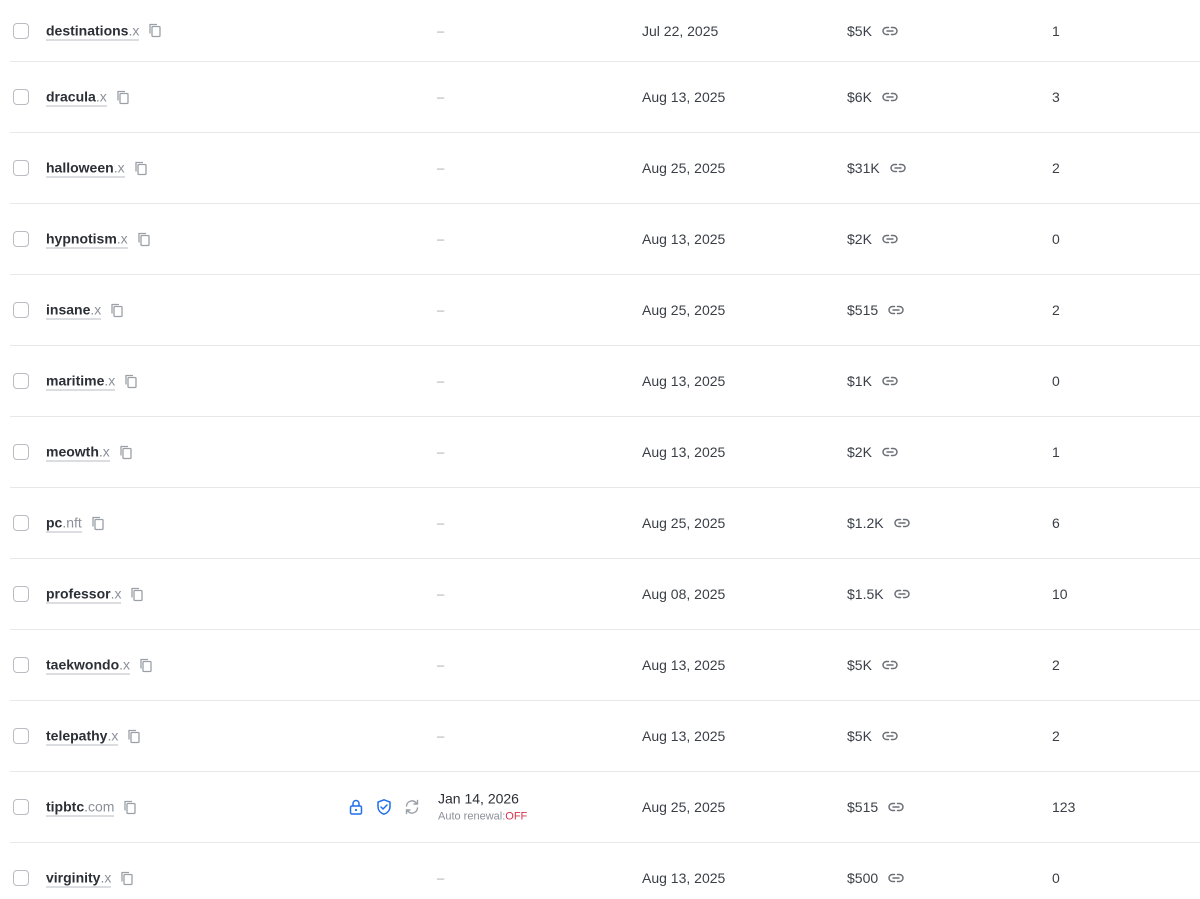  Describe the element at coordinates (87, 239) in the screenshot. I see `domain-link: hypnotism.x` at that location.